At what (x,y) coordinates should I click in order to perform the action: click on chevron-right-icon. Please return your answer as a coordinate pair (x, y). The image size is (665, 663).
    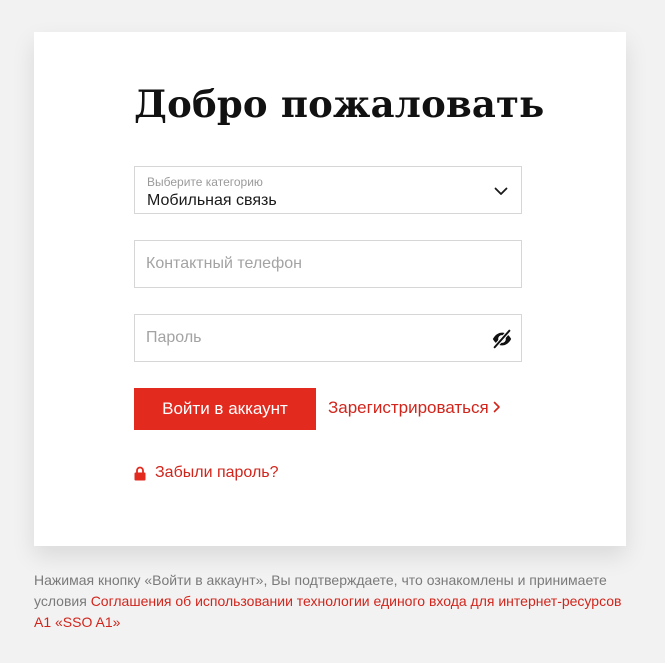
    Looking at the image, I should click on (496, 407).